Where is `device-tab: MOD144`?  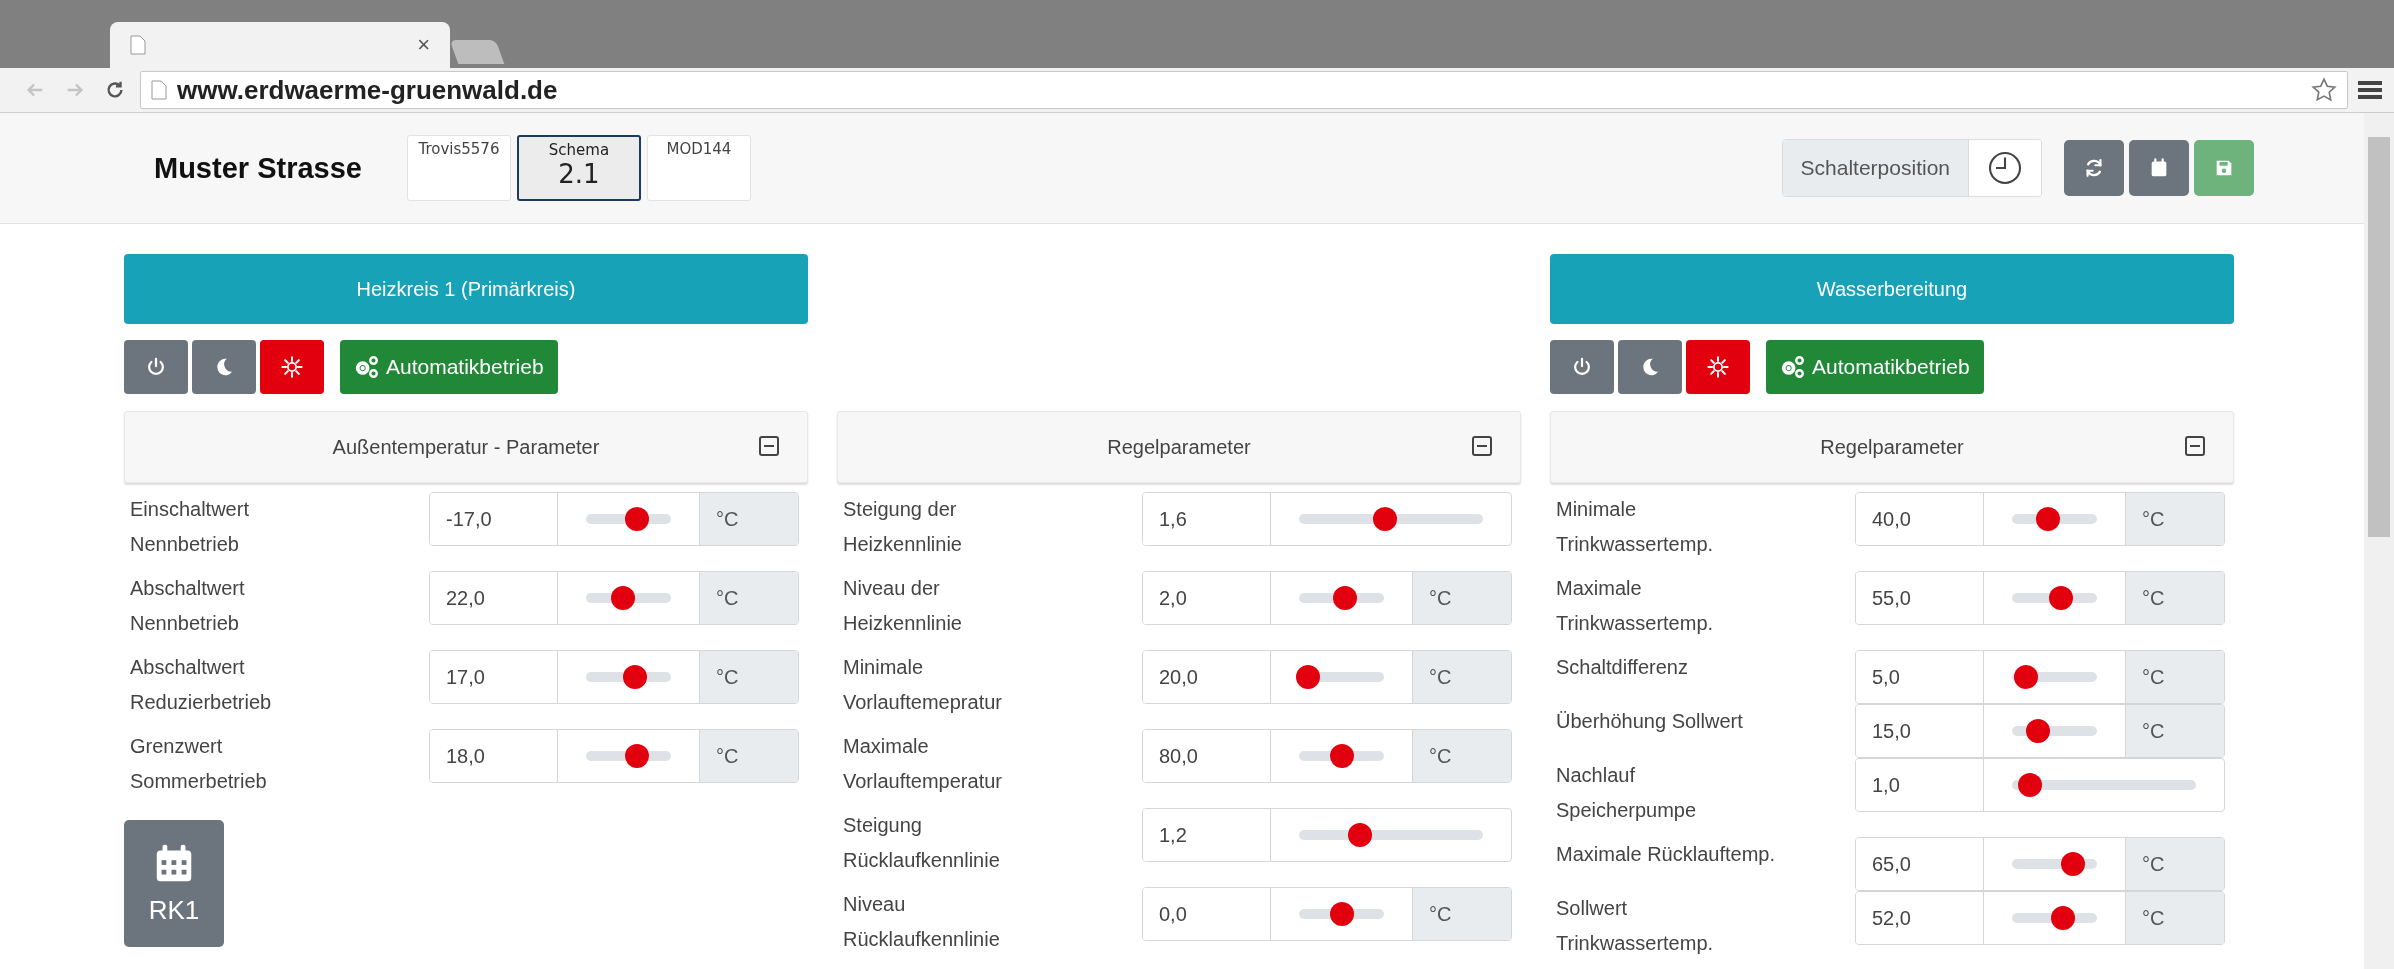 device-tab: MOD144 is located at coordinates (698, 168).